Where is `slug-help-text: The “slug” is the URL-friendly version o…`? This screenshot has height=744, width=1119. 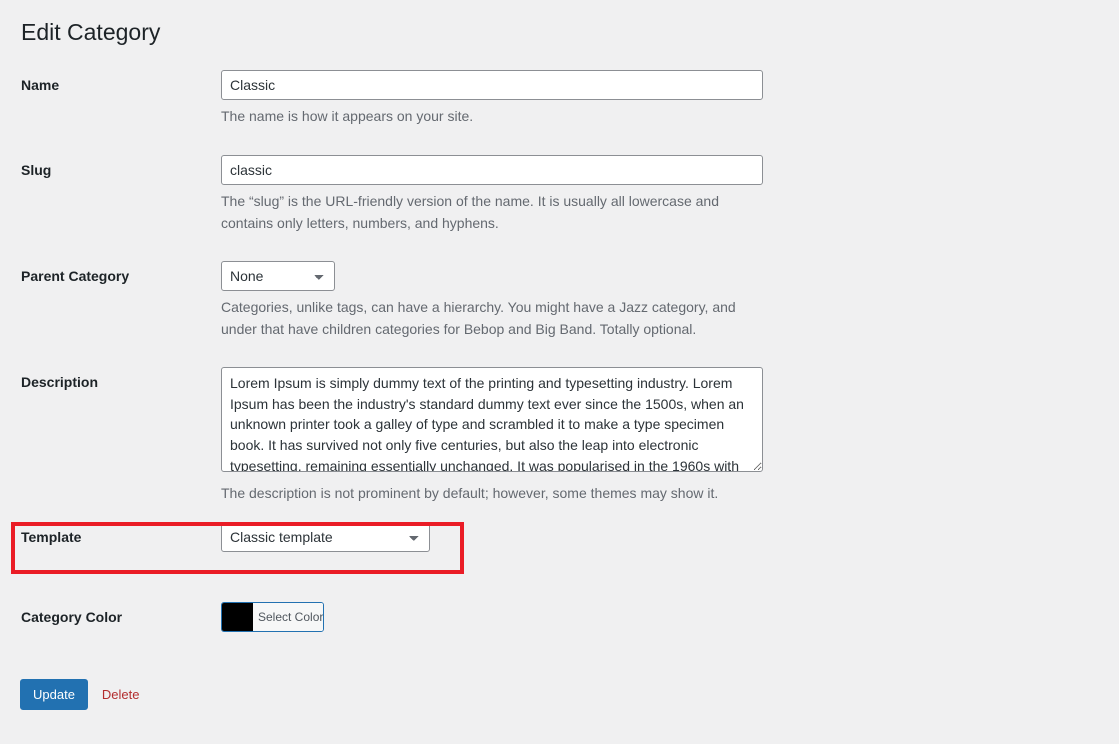
slug-help-text: The “slug” is the URL-friendly version o… is located at coordinates (470, 212).